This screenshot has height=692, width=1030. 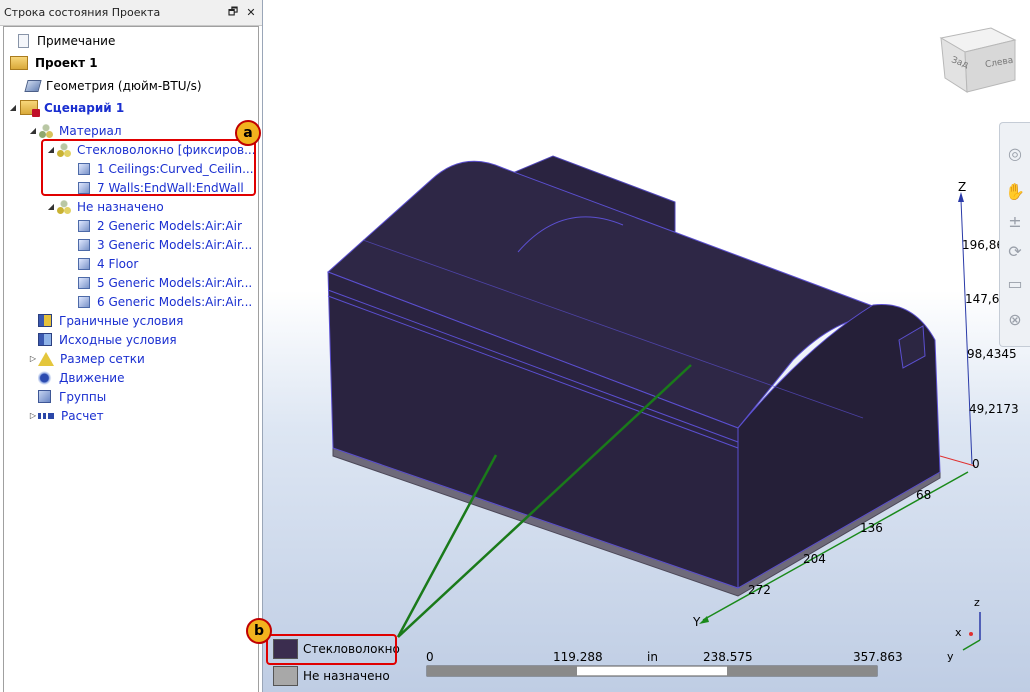 What do you see at coordinates (958, 632) in the screenshot?
I see `triad-x-label: x` at bounding box center [958, 632].